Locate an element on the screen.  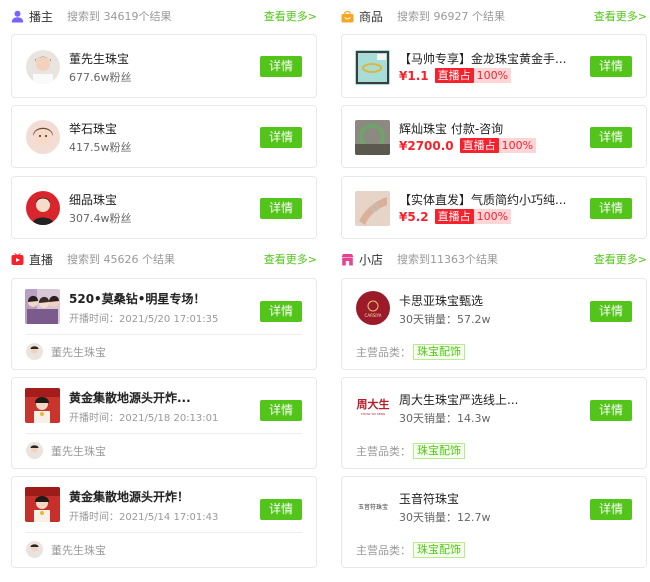
shop-sales: 30天销量：57.2w is located at coordinates (445, 319).